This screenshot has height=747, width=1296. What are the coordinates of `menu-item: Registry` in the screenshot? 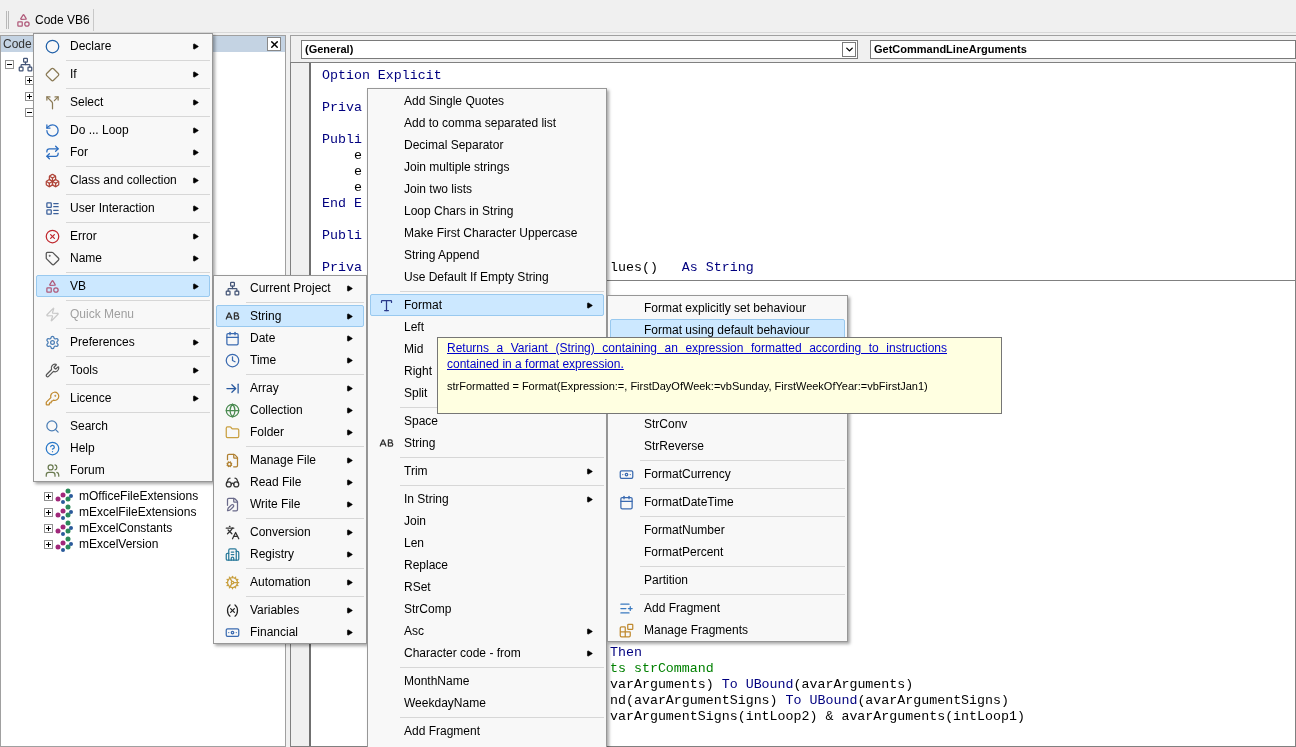 It's located at (290, 554).